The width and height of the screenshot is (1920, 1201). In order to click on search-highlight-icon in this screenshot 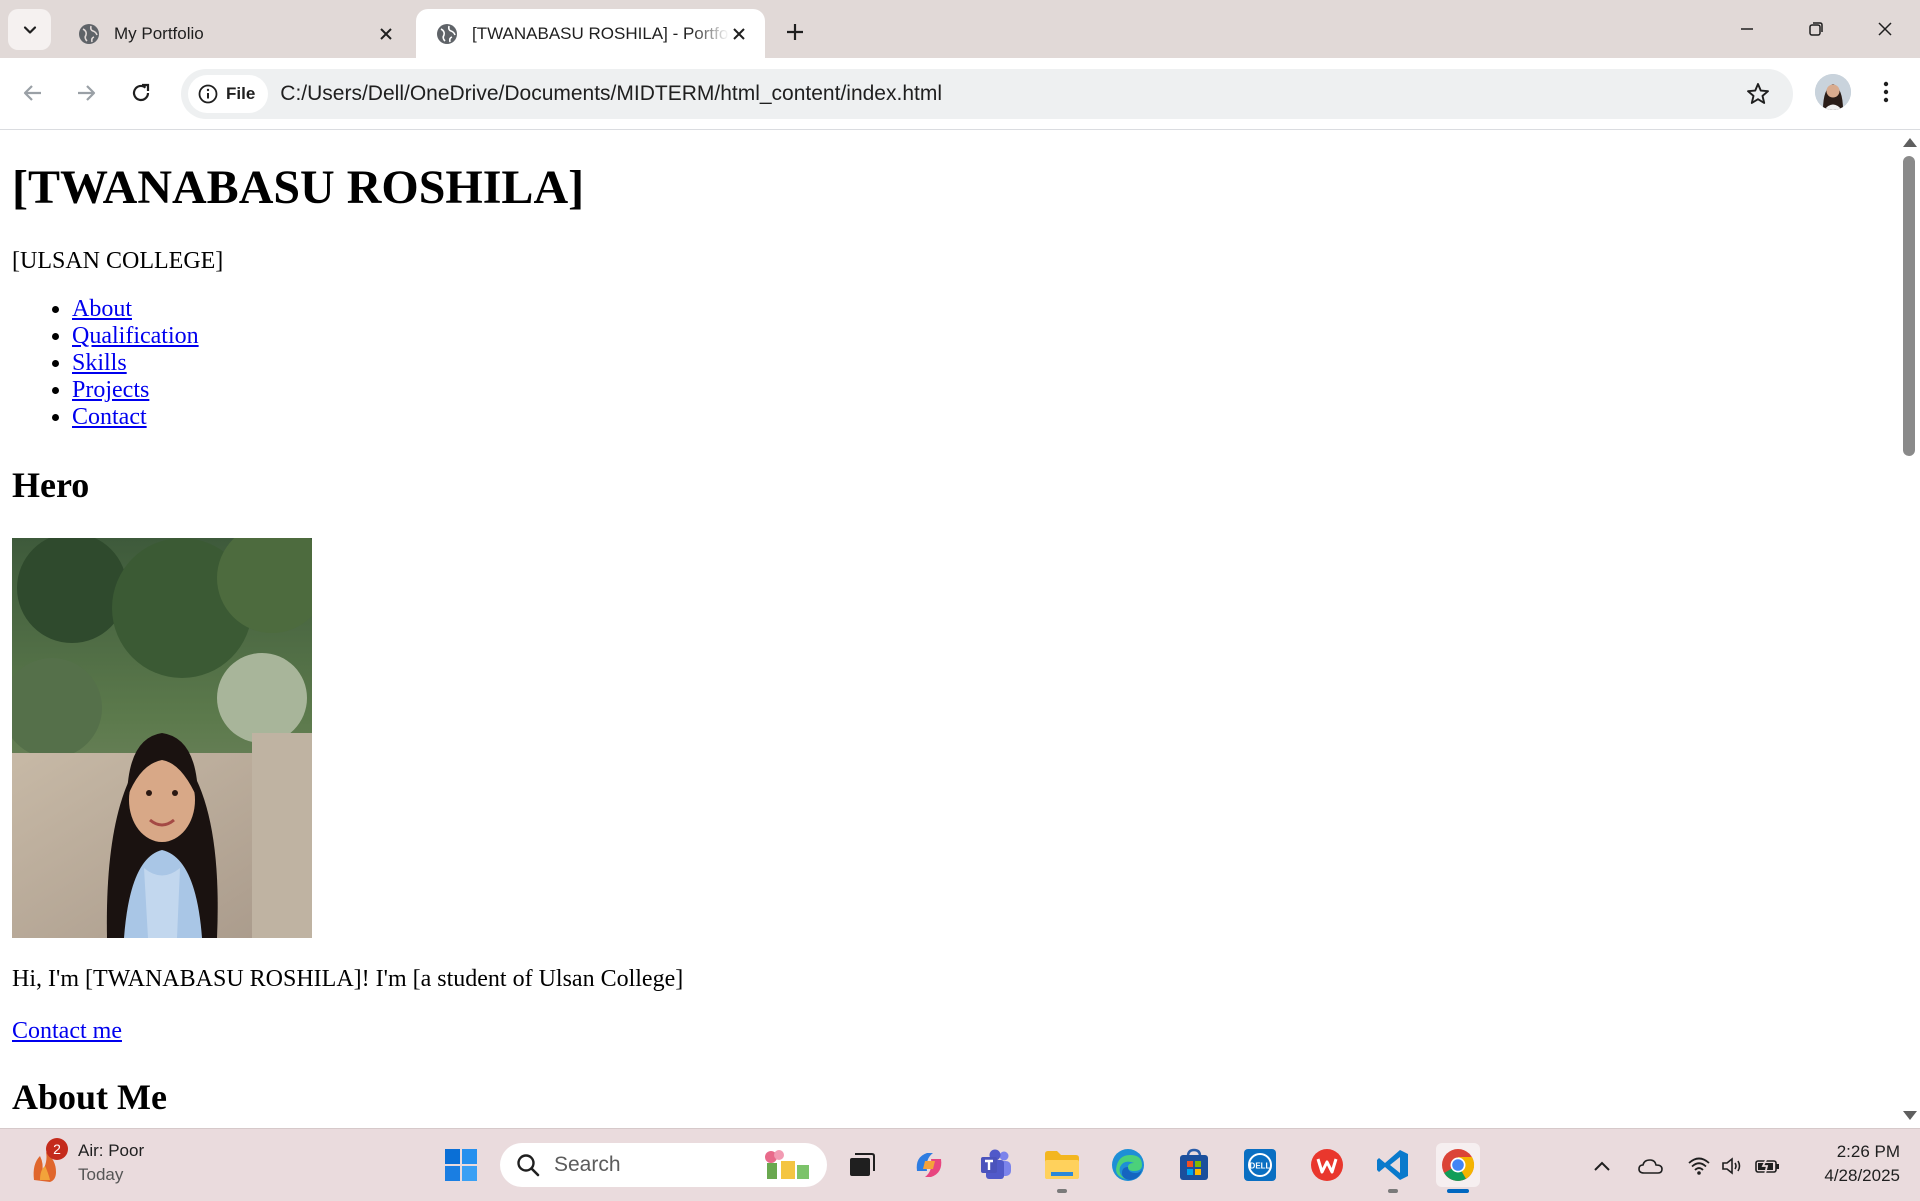, I will do `click(787, 1164)`.